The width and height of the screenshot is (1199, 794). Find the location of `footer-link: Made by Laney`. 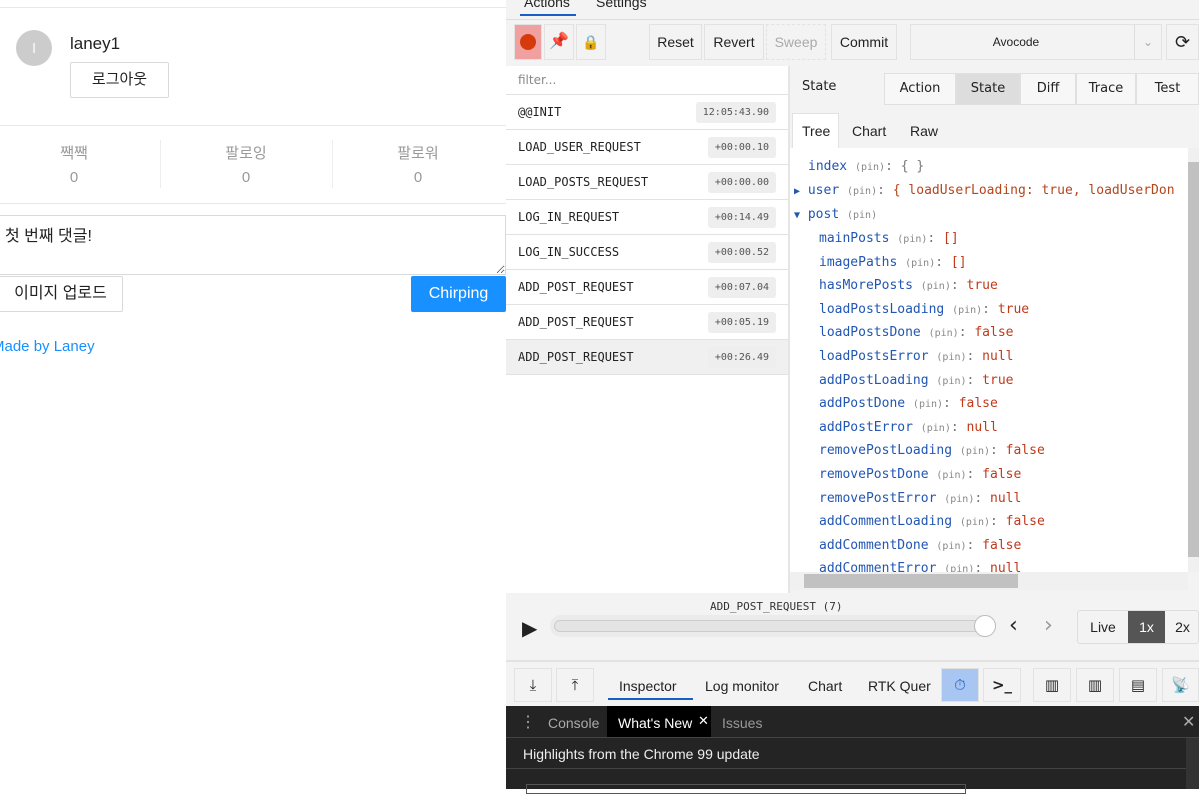

footer-link: Made by Laney is located at coordinates (47, 346).